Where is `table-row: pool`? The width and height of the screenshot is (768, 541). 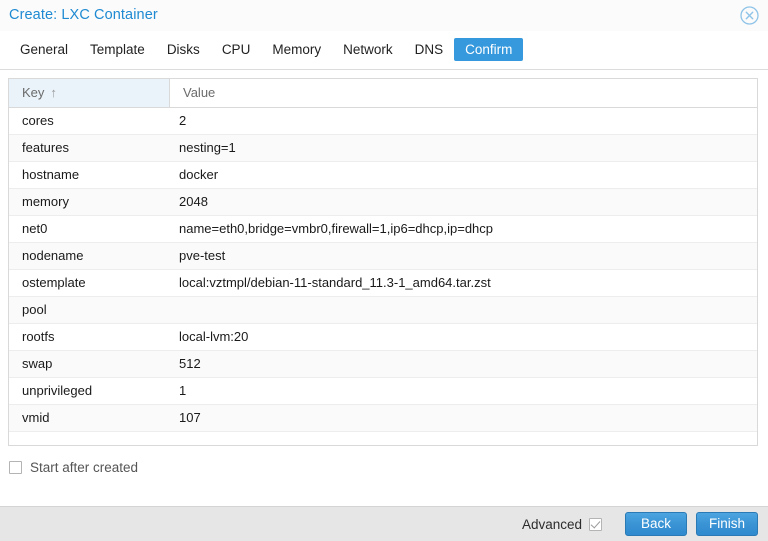 table-row: pool is located at coordinates (383, 310).